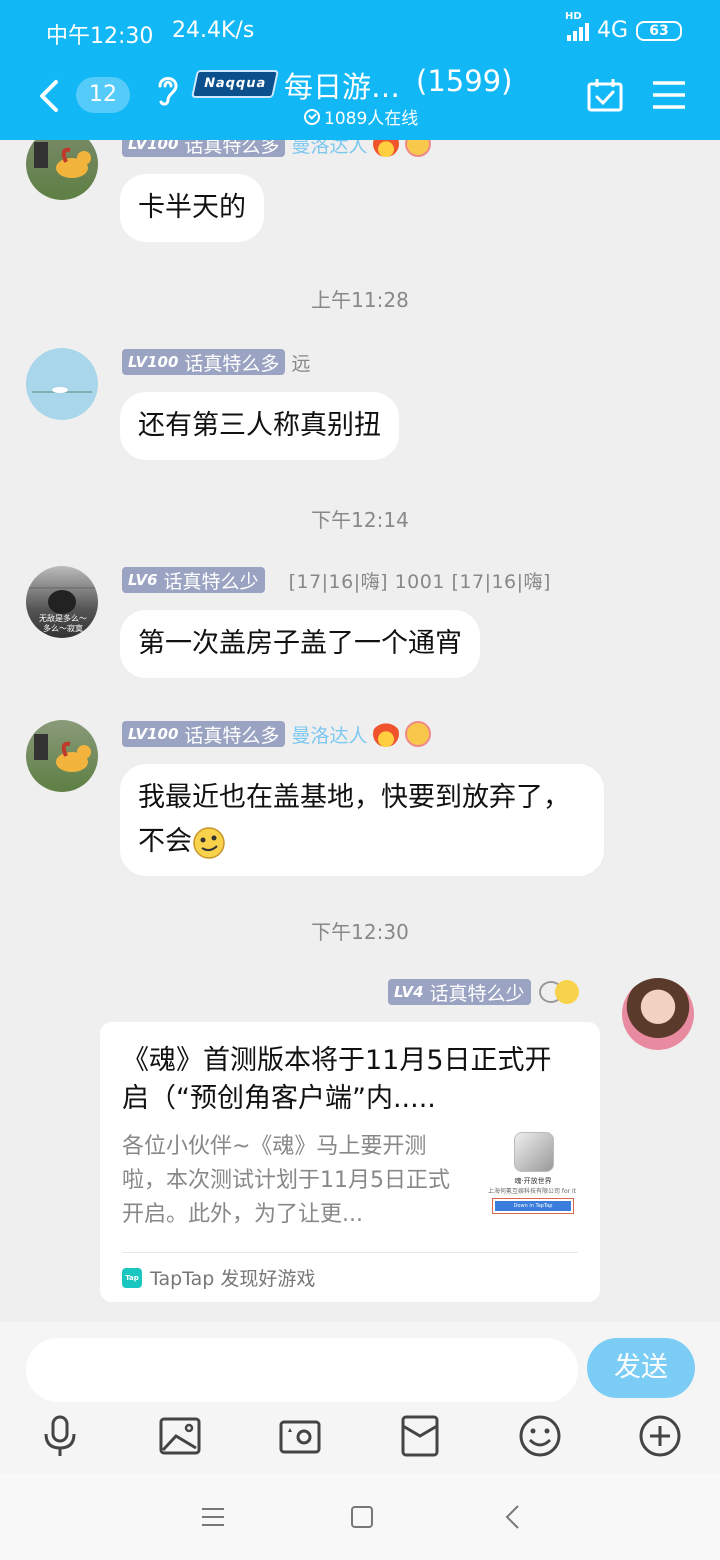 This screenshot has width=720, height=1560. Describe the element at coordinates (213, 30) in the screenshot. I see `network-speed: 24.4K/s` at that location.